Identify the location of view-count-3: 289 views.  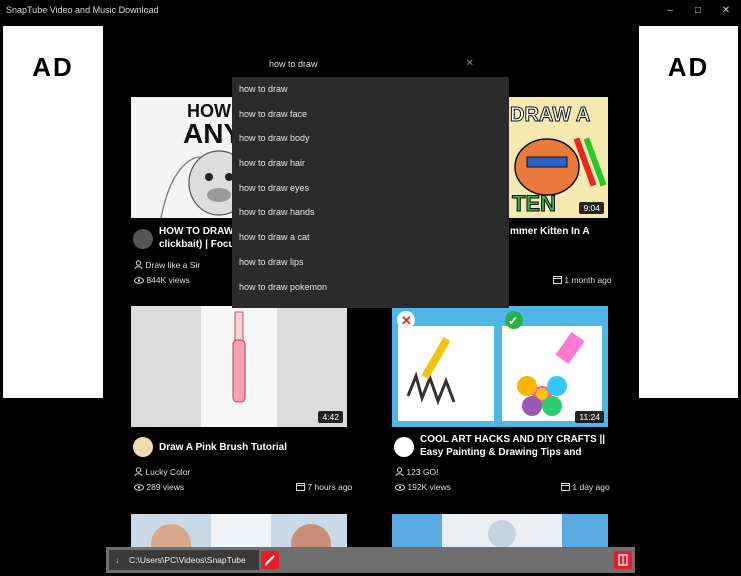
(165, 487).